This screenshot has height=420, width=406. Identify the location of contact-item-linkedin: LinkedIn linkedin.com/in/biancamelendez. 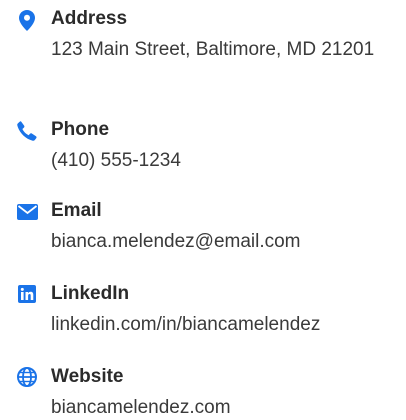
(203, 314).